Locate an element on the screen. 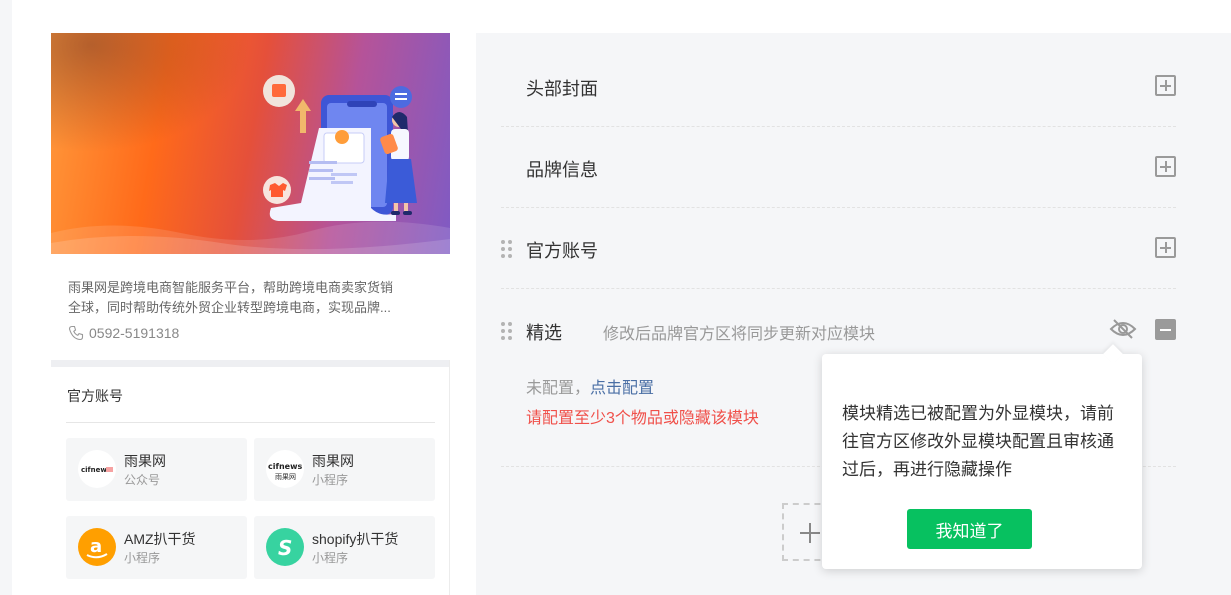 The height and width of the screenshot is (595, 1231). cover-illustration-icon is located at coordinates (250, 164).